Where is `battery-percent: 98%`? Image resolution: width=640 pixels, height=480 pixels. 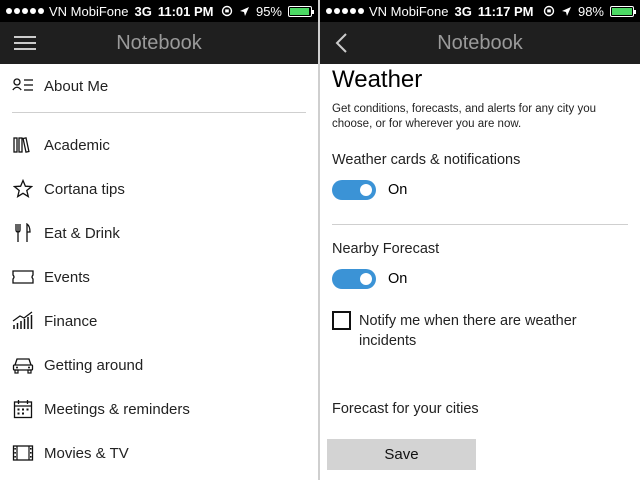
battery-percent: 98% is located at coordinates (590, 11).